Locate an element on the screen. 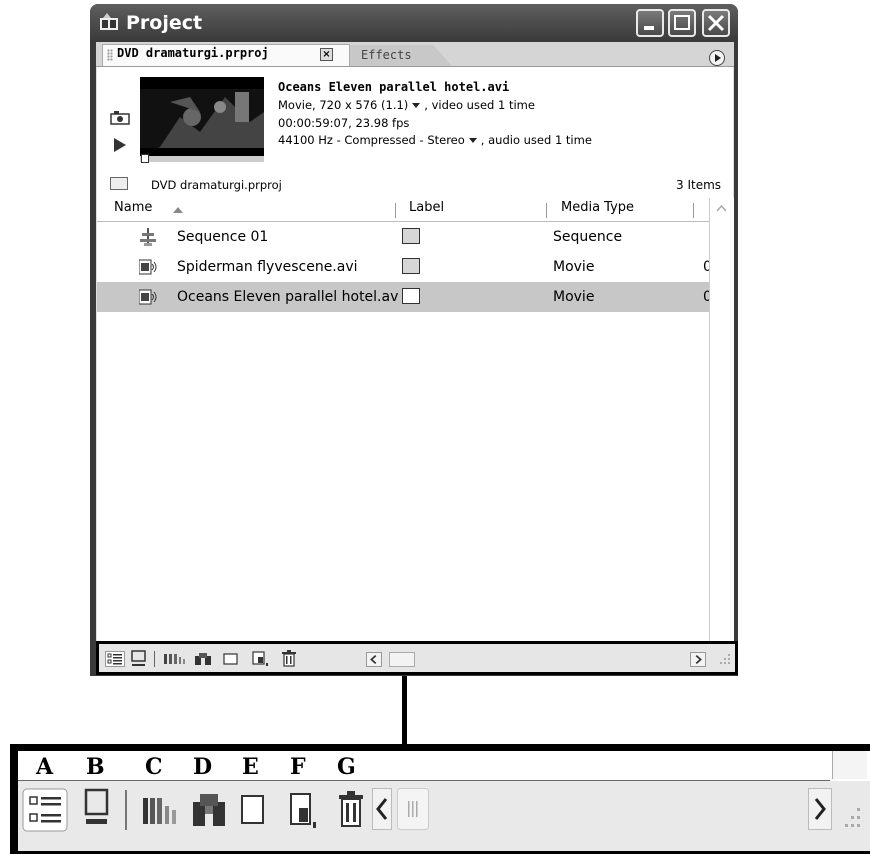  audio-usage-text: , audio used 1 time is located at coordinates (536, 140).